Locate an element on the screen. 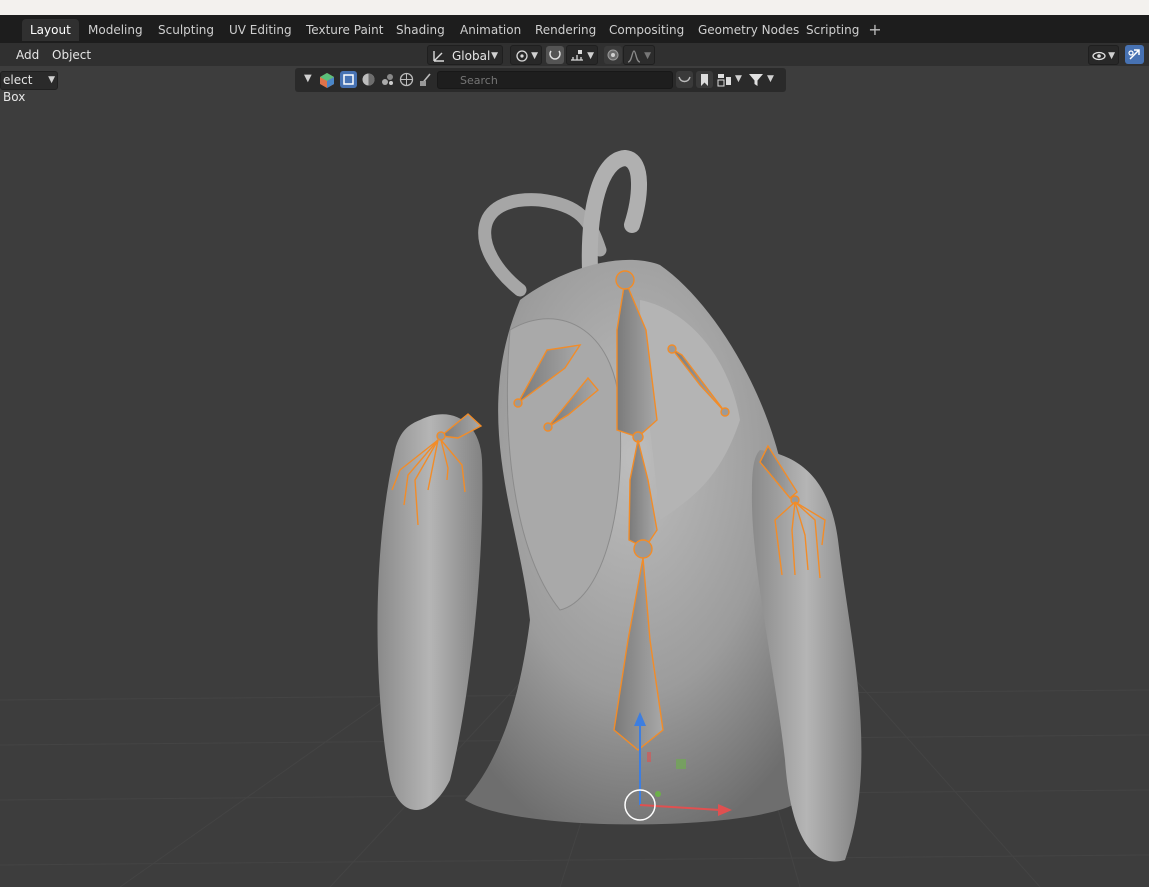 The image size is (1149, 887). select-object-mode-button is located at coordinates (348, 79).